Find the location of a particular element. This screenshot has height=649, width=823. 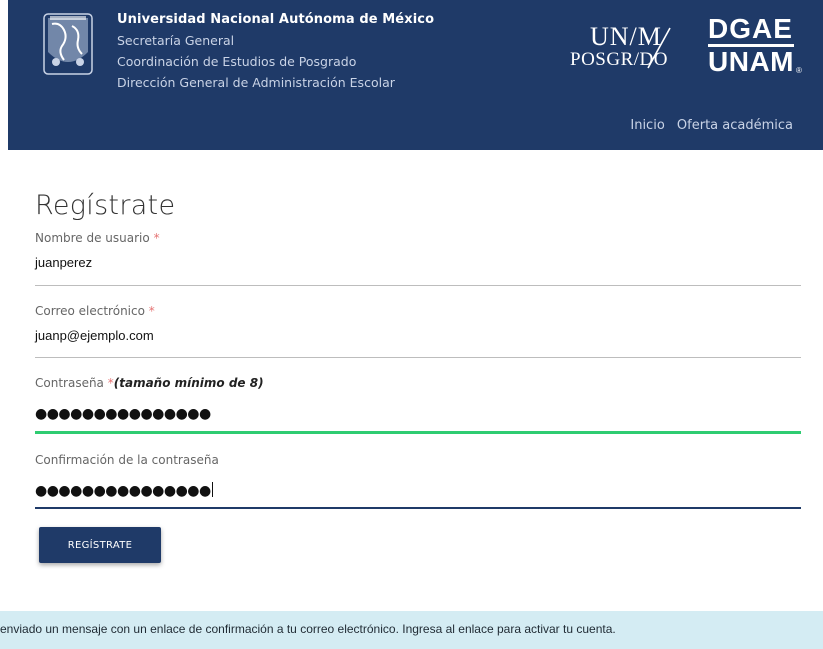

page-title: Regístrate is located at coordinates (105, 205).